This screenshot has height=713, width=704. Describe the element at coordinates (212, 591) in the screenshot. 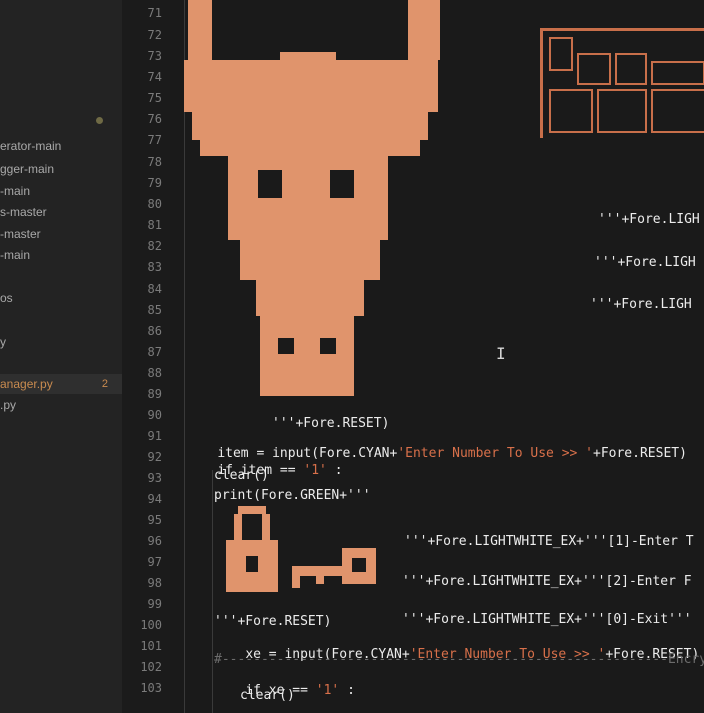

I see `indent-guide` at that location.